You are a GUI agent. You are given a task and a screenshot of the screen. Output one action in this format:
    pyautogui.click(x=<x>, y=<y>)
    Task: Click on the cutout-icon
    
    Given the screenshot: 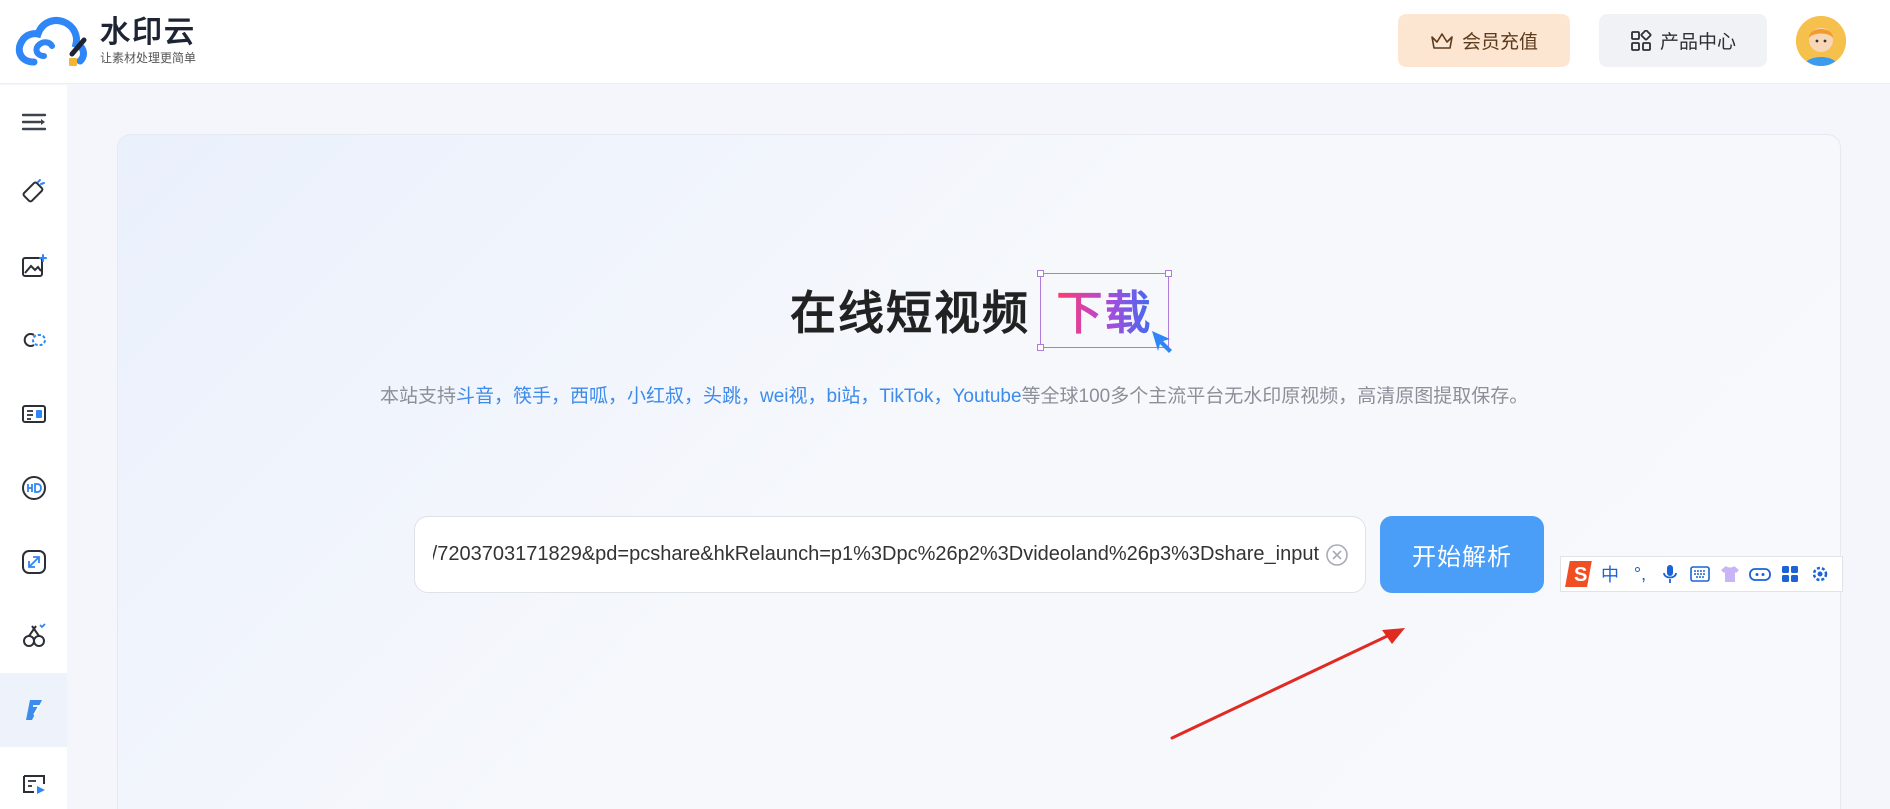 What is the action you would take?
    pyautogui.click(x=34, y=340)
    